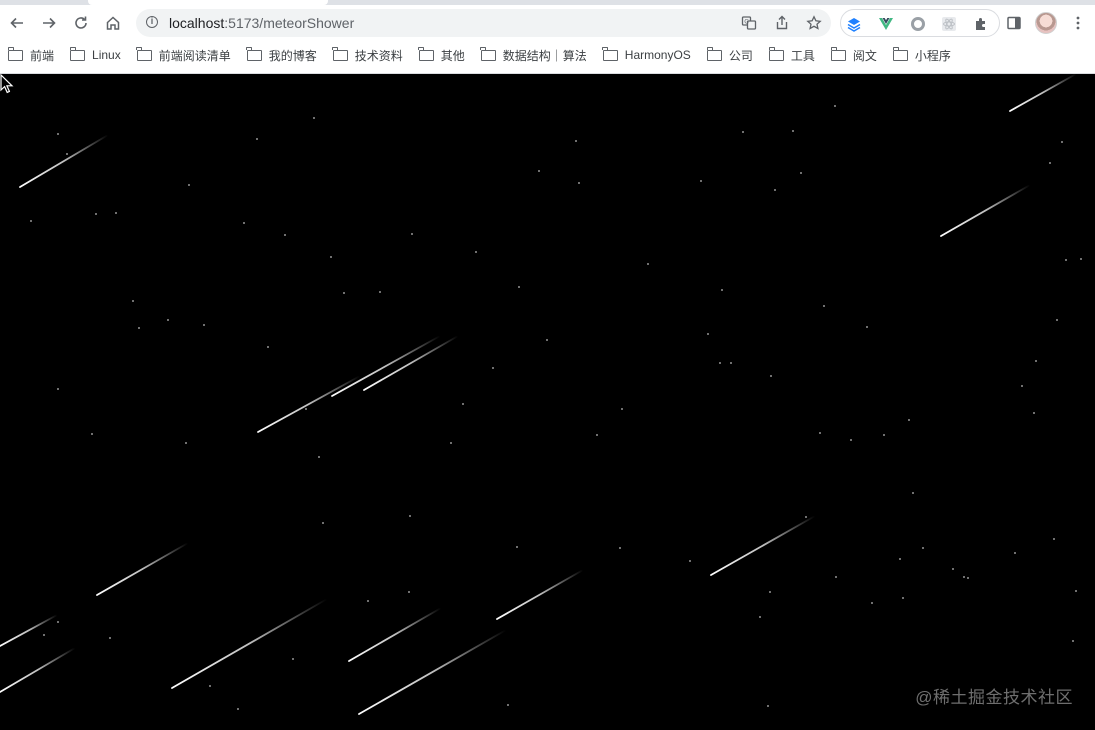 This screenshot has width=1095, height=730. I want to click on bookmark-folder: 数据结构｜算法, so click(537, 55).